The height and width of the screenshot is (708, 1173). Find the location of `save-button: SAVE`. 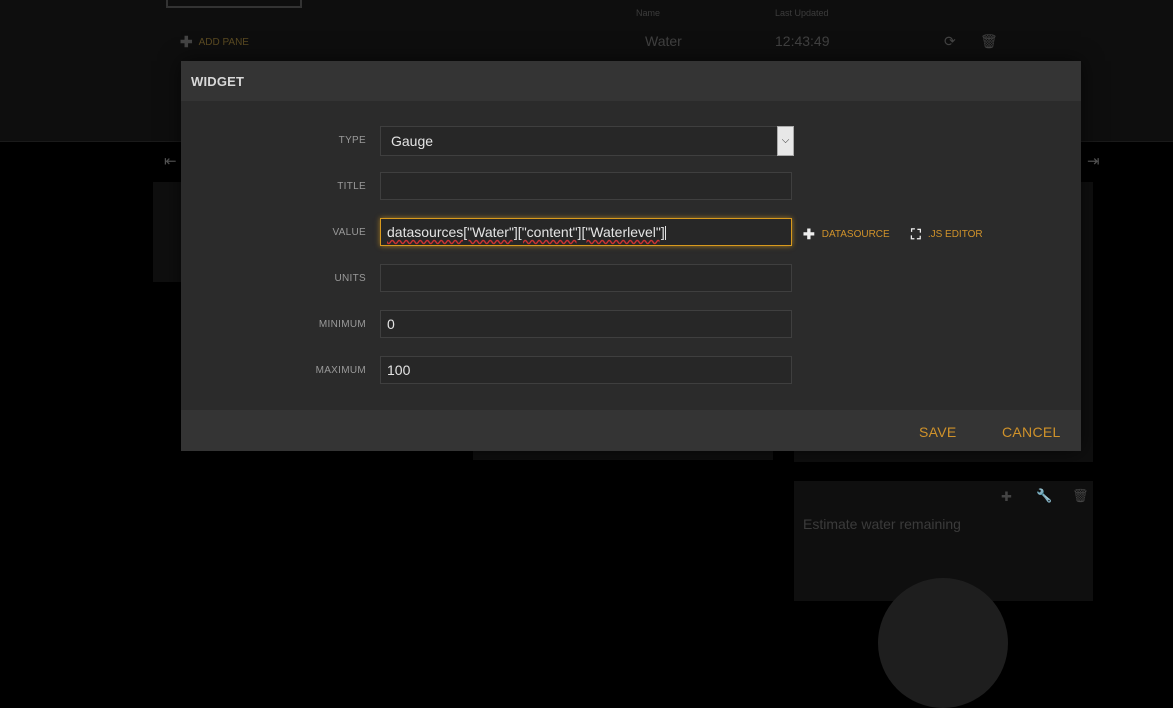

save-button: SAVE is located at coordinates (938, 432).